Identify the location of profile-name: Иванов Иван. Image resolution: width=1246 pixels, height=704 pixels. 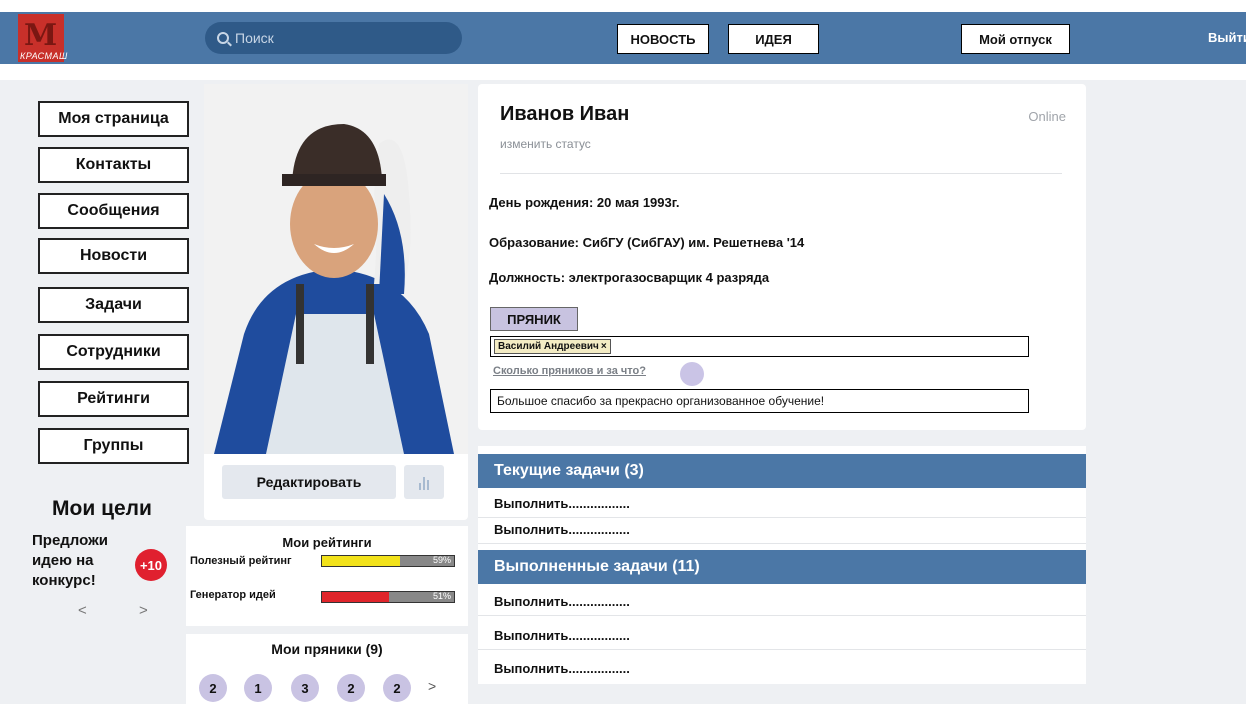
(565, 114).